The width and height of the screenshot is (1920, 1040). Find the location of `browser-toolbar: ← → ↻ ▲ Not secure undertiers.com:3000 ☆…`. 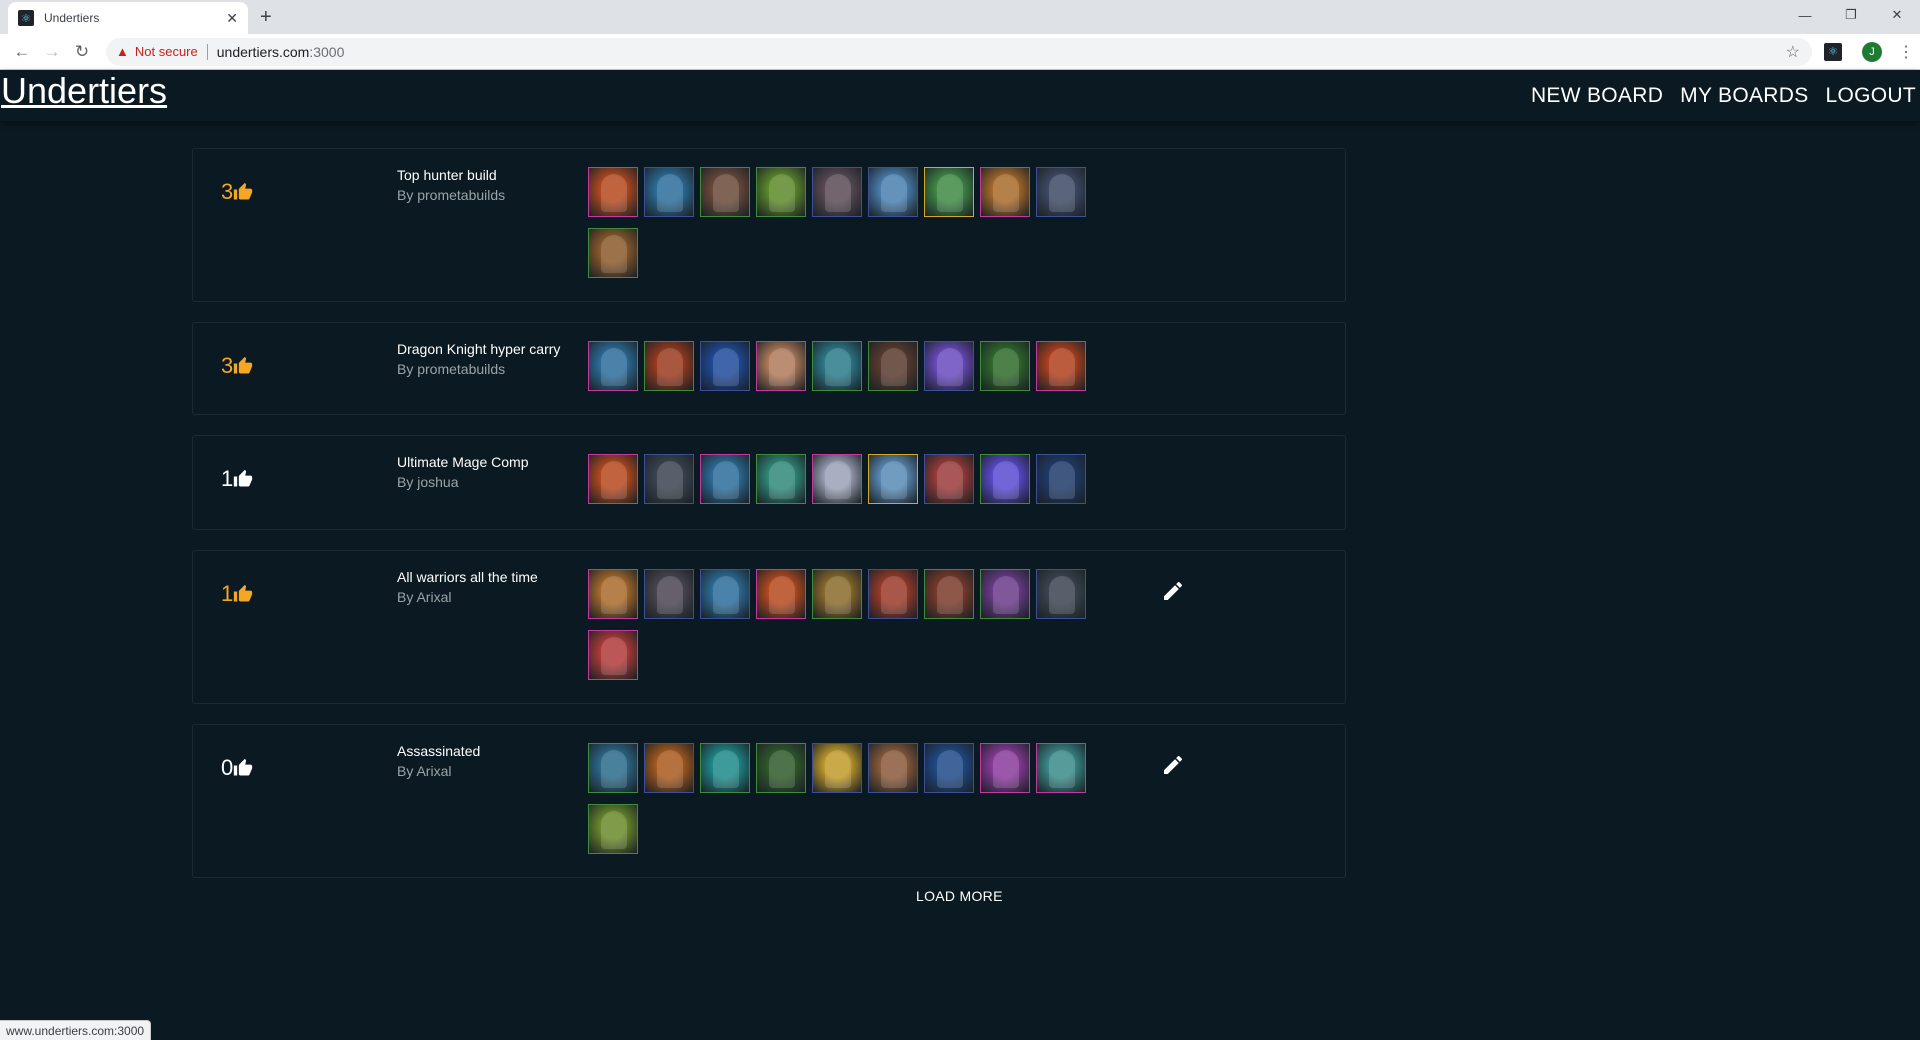

browser-toolbar: ← → ↻ ▲ Not secure undertiers.com:3000 ☆… is located at coordinates (960, 52).